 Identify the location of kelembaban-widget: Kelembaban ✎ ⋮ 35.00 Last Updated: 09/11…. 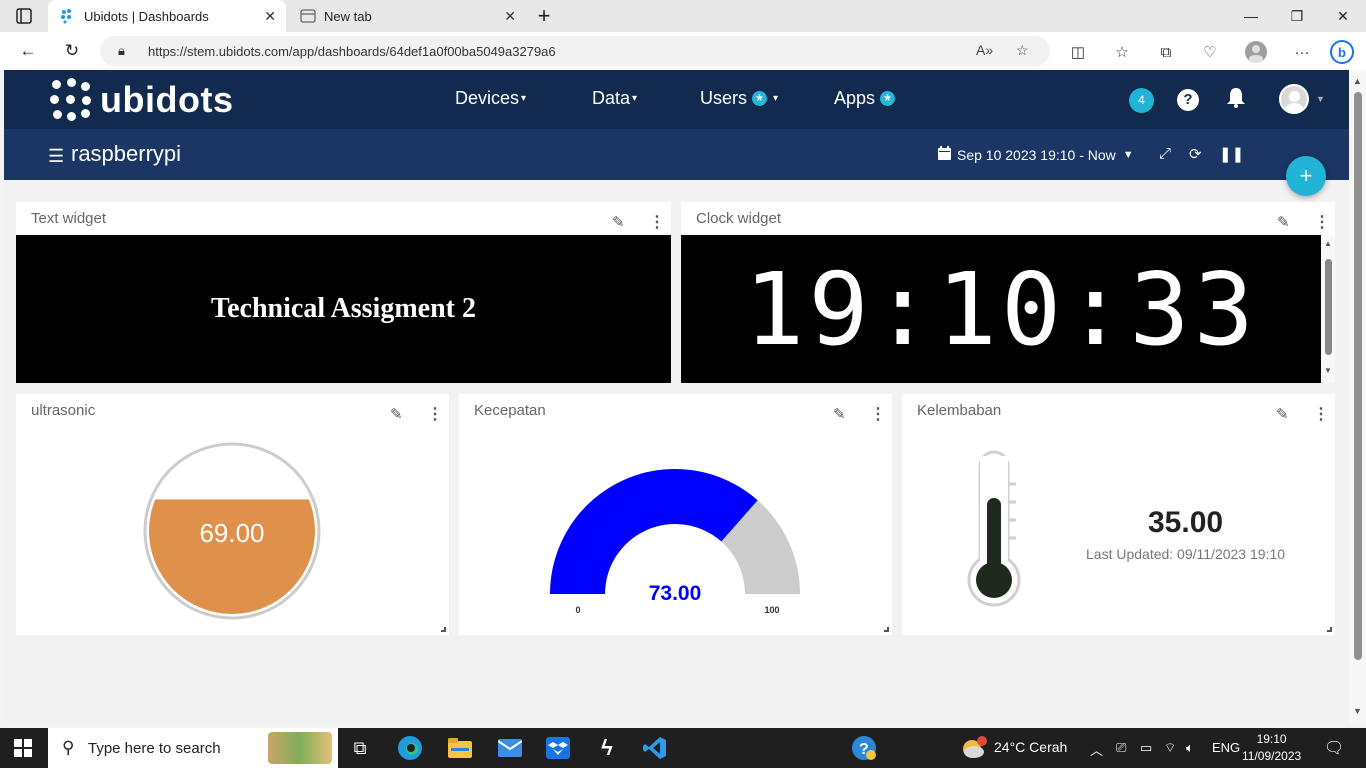
(1118, 514).